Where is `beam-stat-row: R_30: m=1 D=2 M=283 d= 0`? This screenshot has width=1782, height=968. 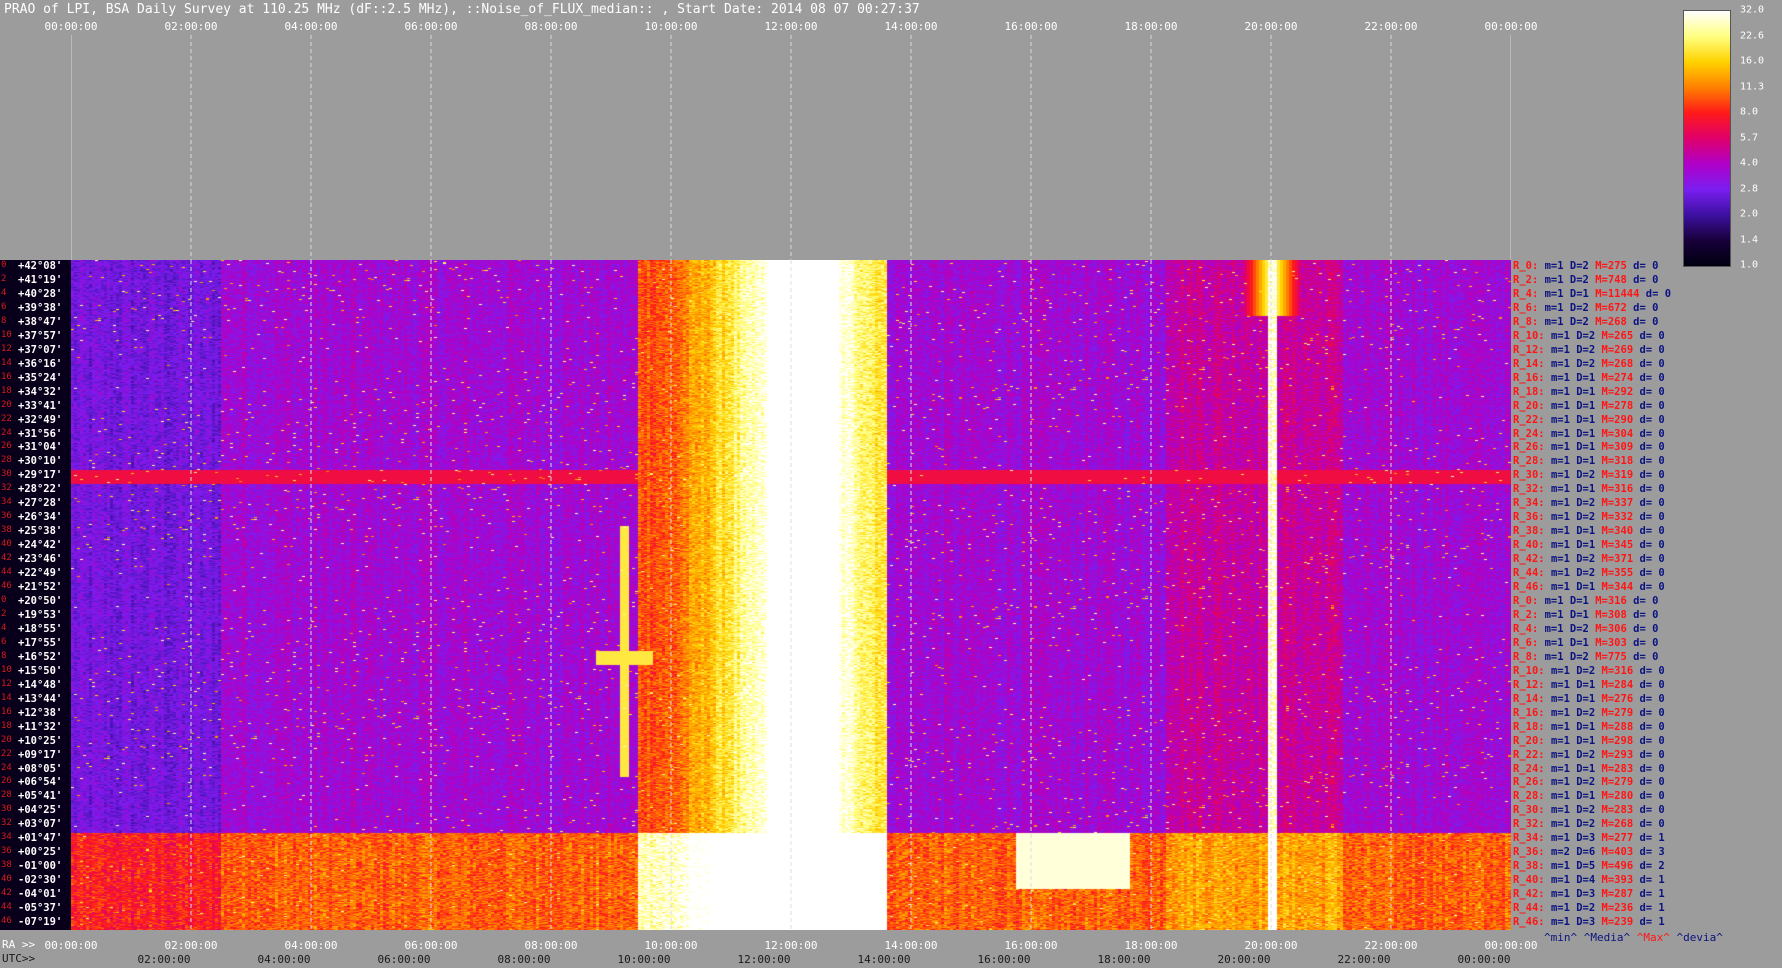
beam-stat-row: R_30: m=1 D=2 M=283 d= 0 is located at coordinates (1589, 810).